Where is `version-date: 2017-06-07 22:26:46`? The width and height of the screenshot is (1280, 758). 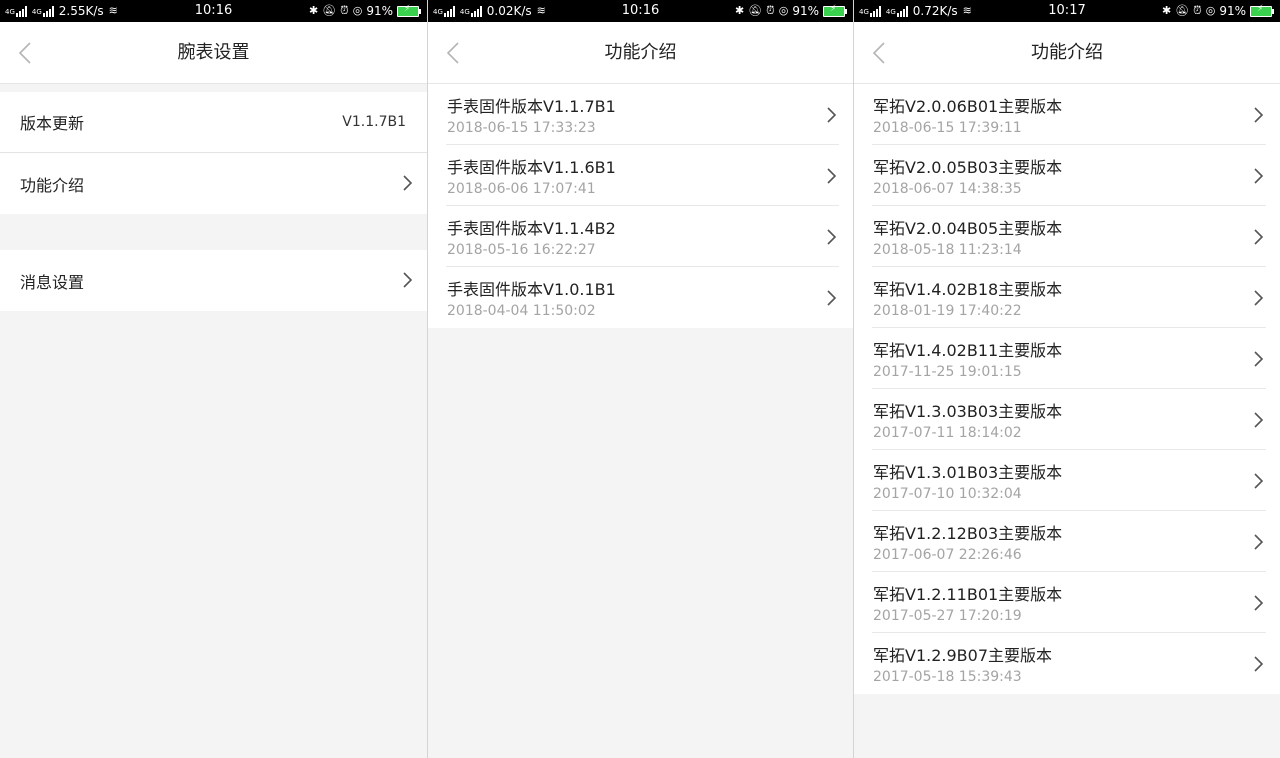 version-date: 2017-06-07 22:26:46 is located at coordinates (947, 555).